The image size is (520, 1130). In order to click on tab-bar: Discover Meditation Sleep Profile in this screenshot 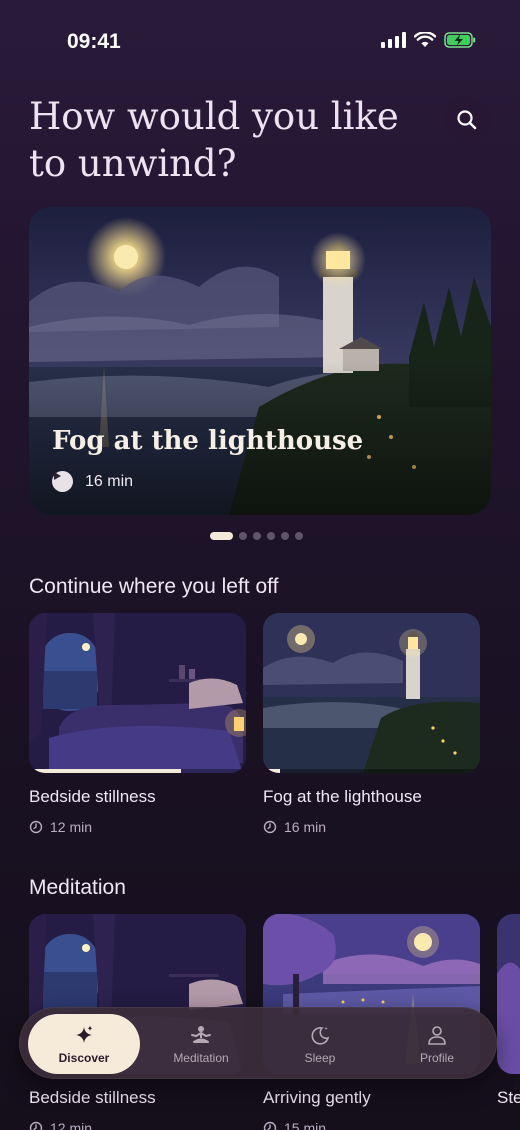, I will do `click(258, 1043)`.